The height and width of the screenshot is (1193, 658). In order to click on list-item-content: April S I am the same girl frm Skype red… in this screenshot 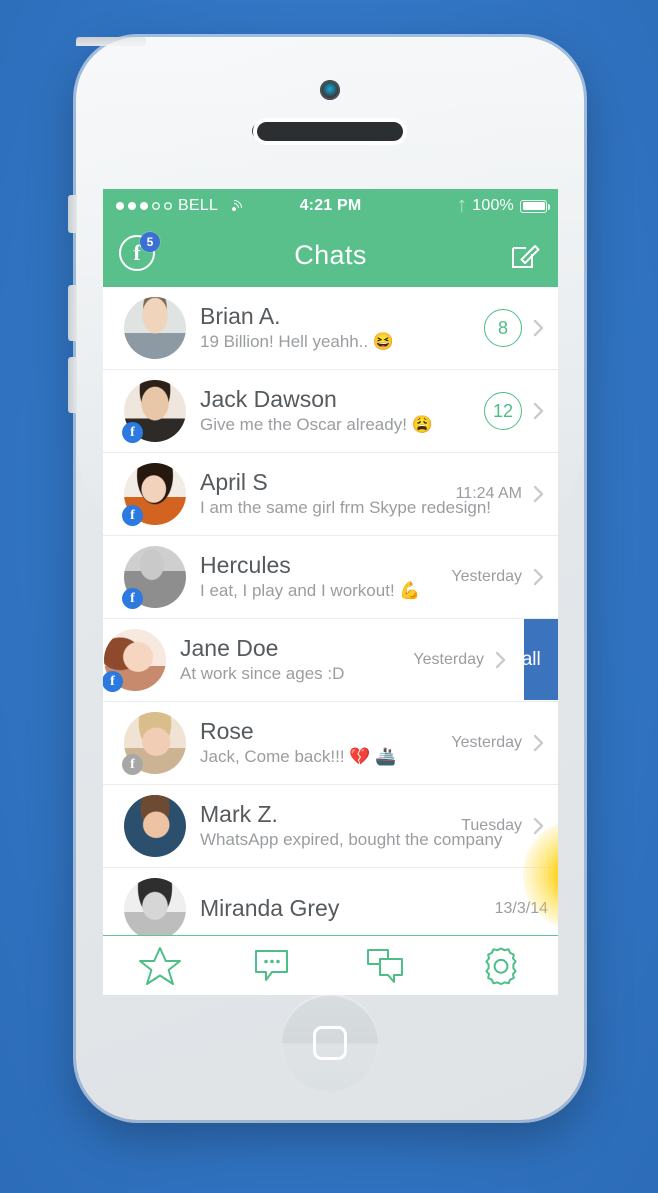, I will do `click(339, 494)`.